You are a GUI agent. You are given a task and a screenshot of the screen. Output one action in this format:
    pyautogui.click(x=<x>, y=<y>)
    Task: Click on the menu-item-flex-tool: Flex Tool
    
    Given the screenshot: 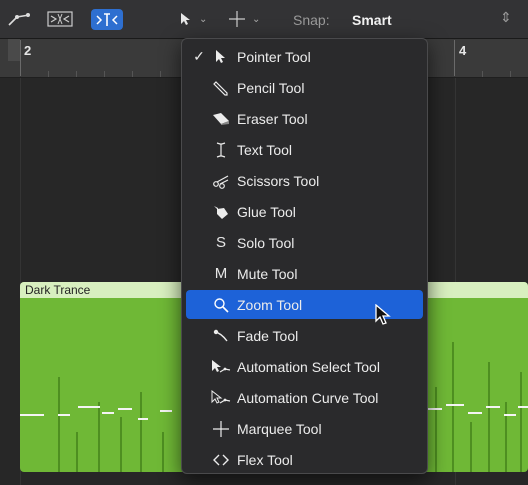 What is the action you would take?
    pyautogui.click(x=304, y=459)
    